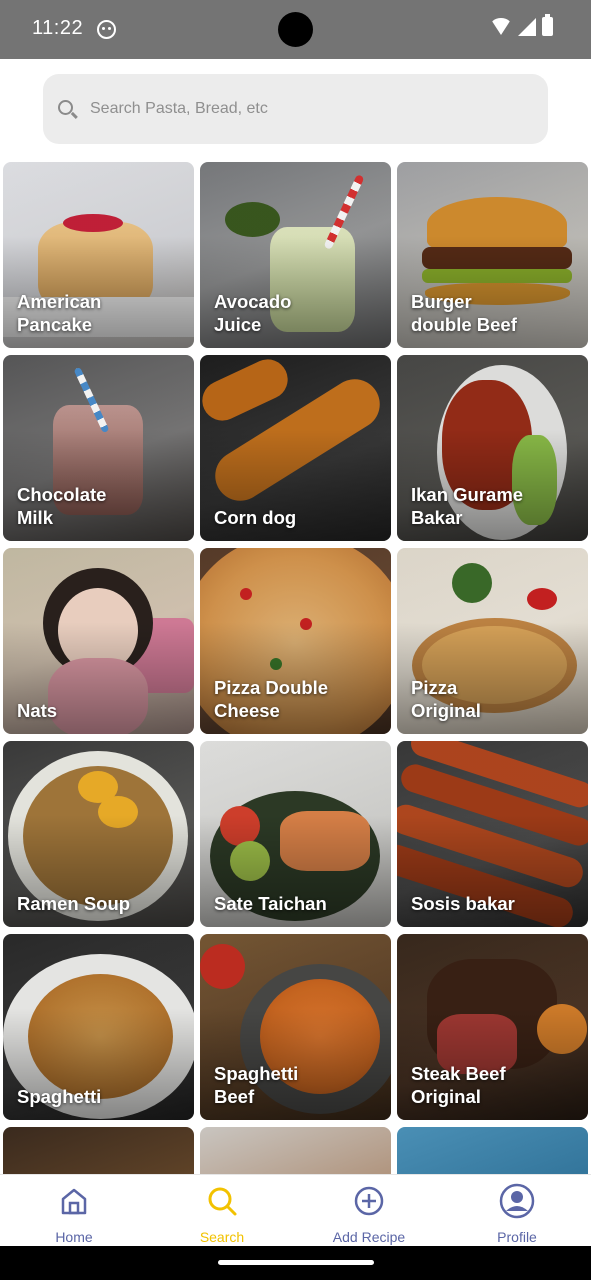 The image size is (591, 1280). Describe the element at coordinates (256, 1085) in the screenshot. I see `recipe-title: Spaghetti Beef` at that location.